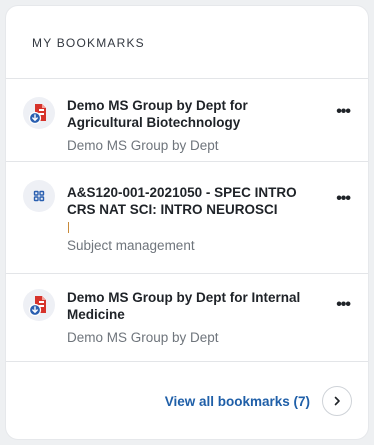 The width and height of the screenshot is (374, 445). Describe the element at coordinates (68, 227) in the screenshot. I see `text-cursor` at that location.